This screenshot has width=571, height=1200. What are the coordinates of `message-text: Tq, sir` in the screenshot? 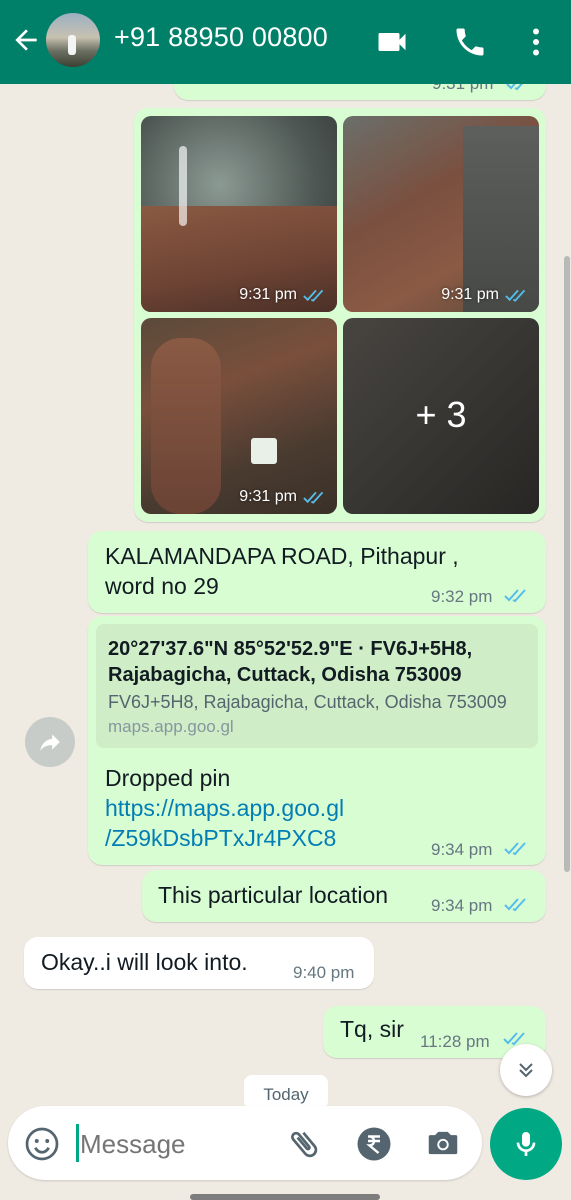 It's located at (372, 1029).